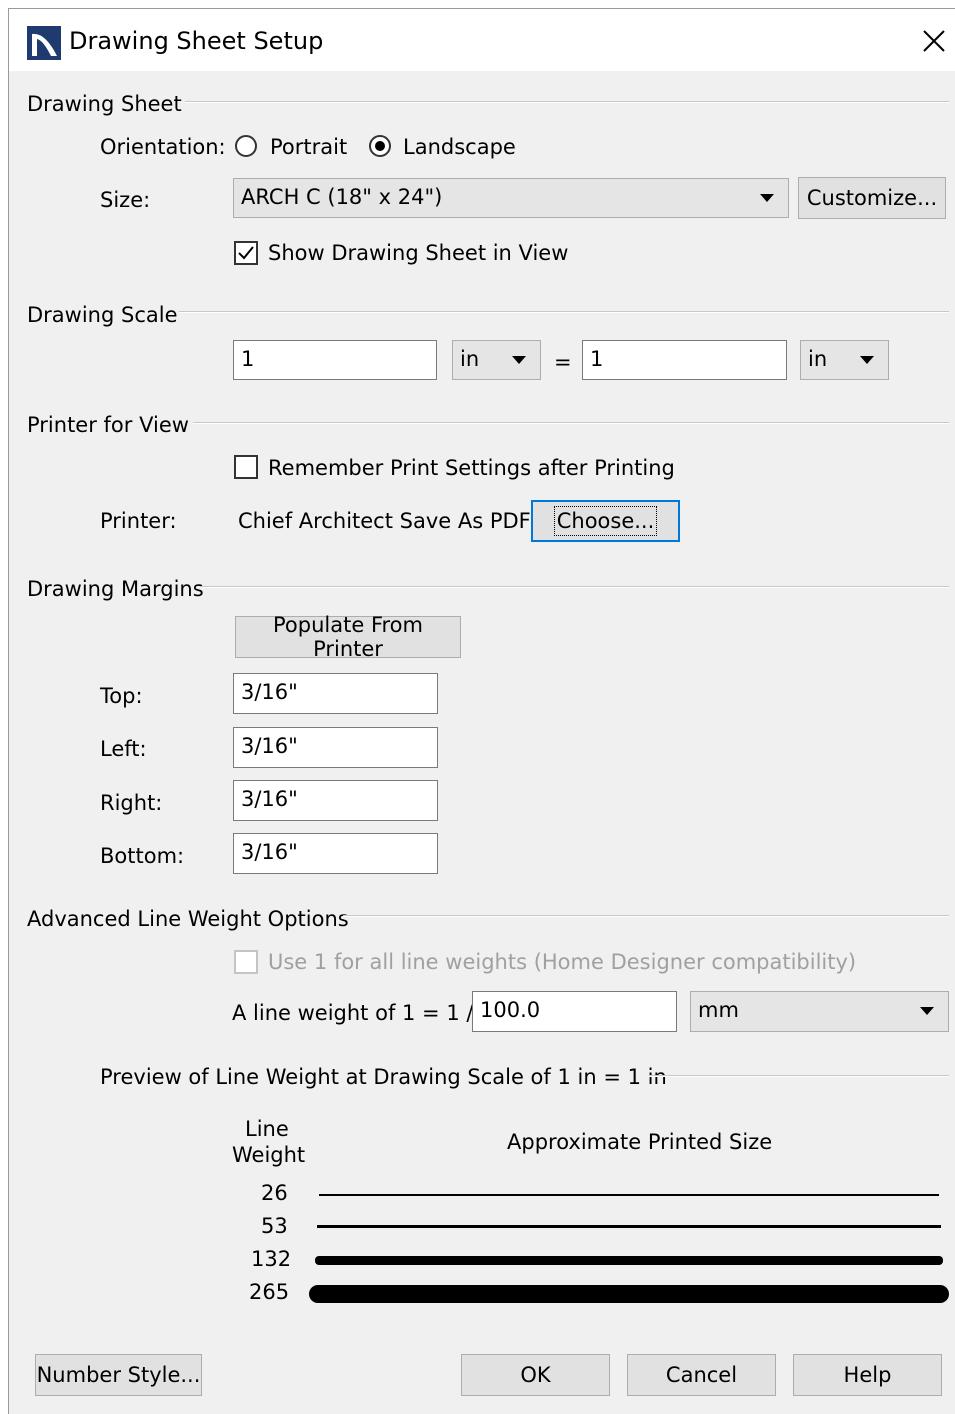 The width and height of the screenshot is (955, 1414). I want to click on margin-left-label: Left:, so click(123, 749).